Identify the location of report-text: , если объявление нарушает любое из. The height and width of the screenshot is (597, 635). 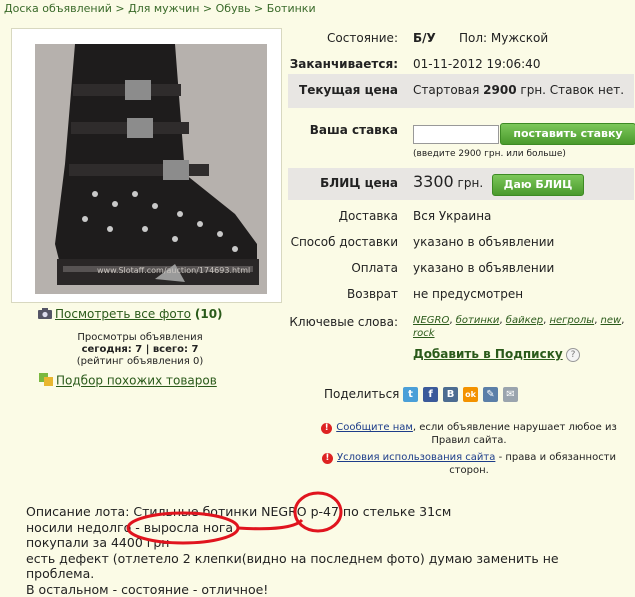
(515, 427).